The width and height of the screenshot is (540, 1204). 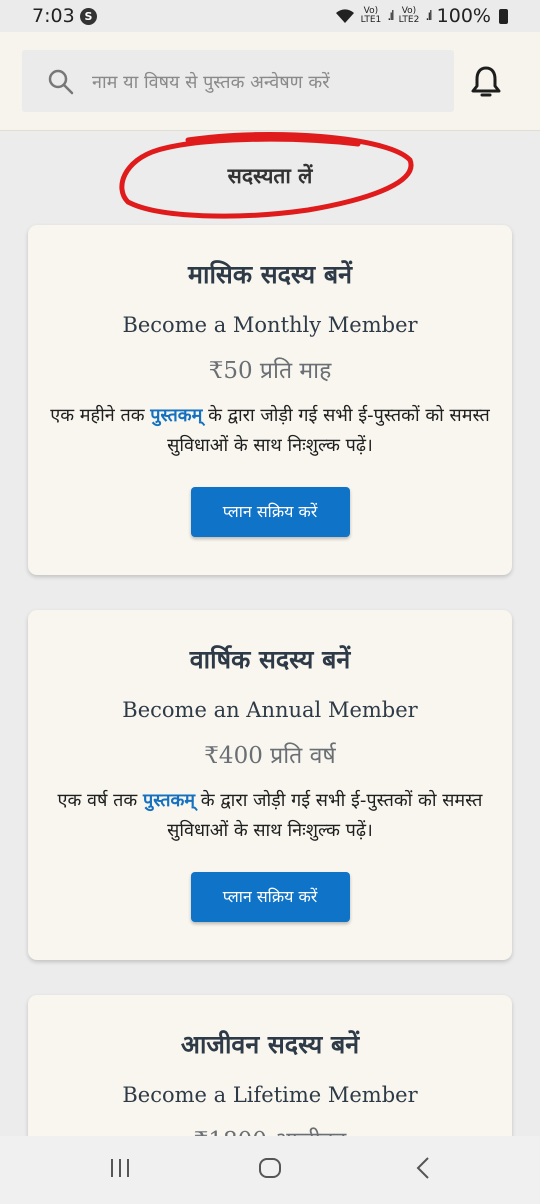 I want to click on status-icons: Vo) LTE1 .ıl Vo) LTE2 .ıl 100%, so click(x=421, y=16).